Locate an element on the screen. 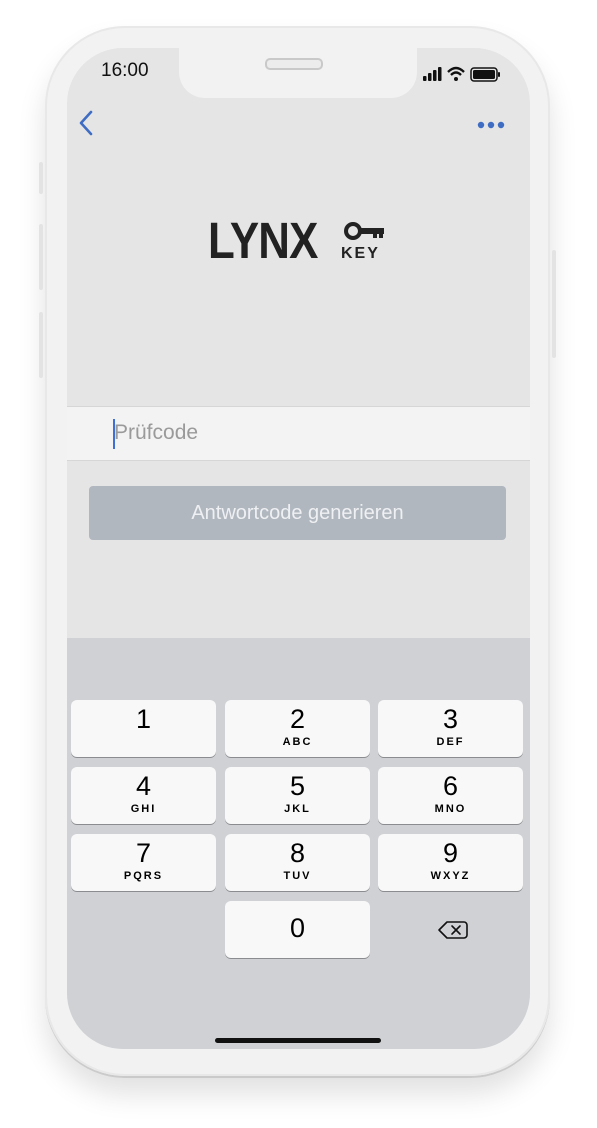  key-digit: 4 is located at coordinates (143, 786).